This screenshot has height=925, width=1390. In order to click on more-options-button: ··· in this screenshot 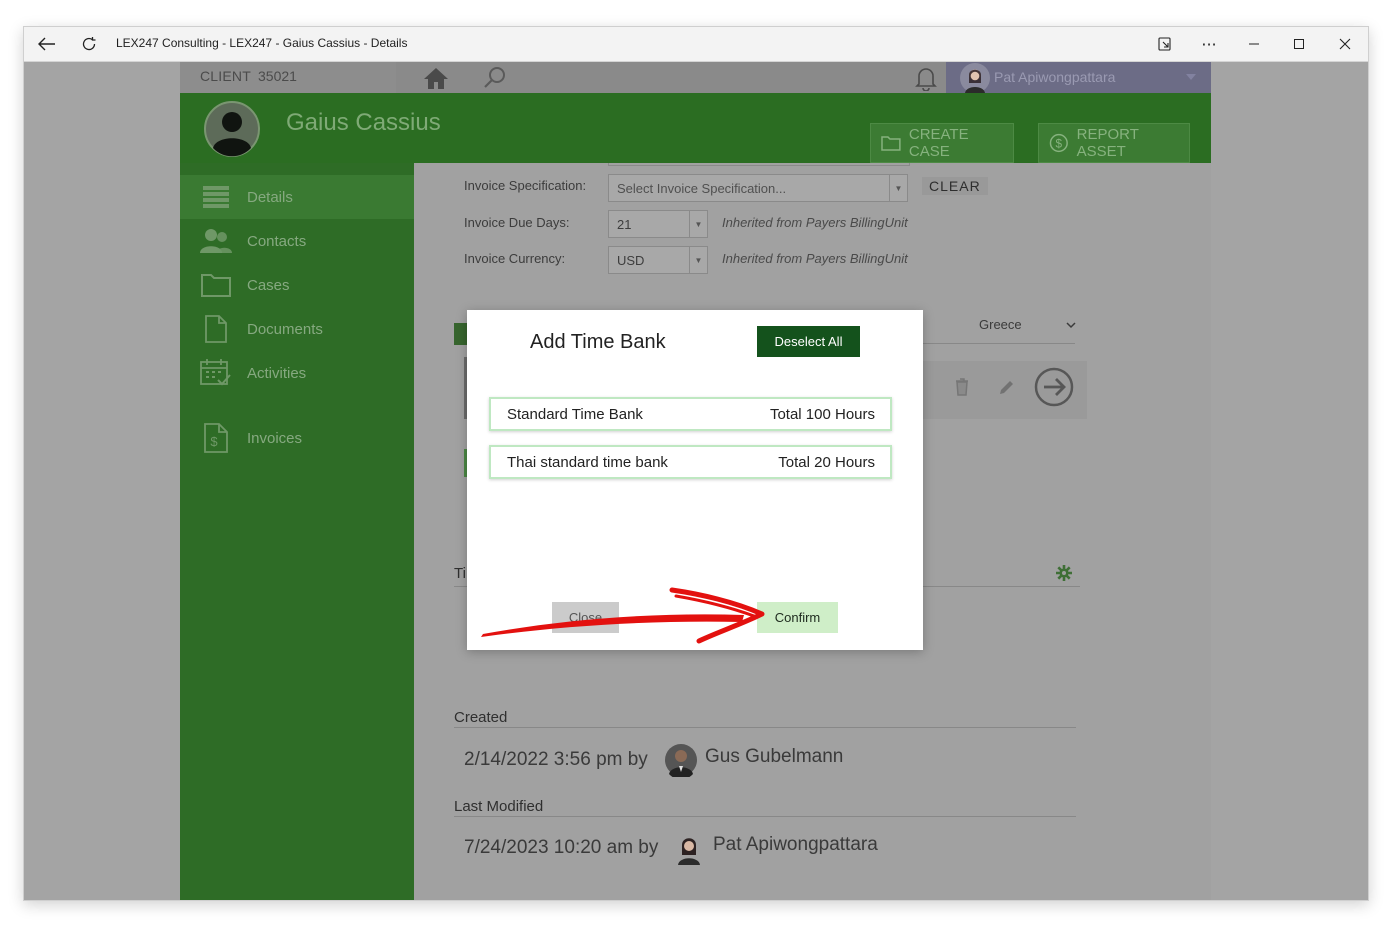, I will do `click(1209, 44)`.